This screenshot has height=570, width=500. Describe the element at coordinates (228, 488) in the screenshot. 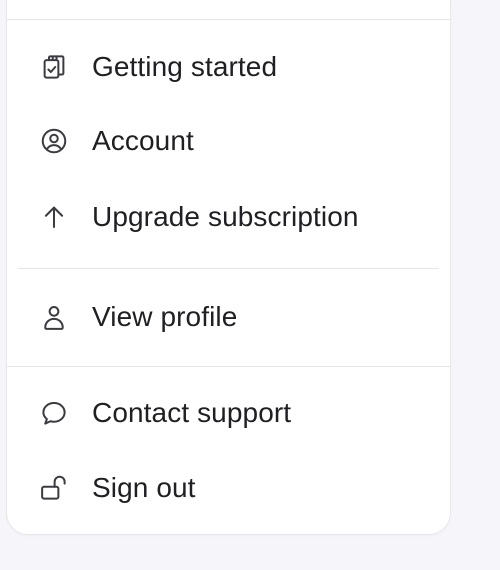

I see `menu-item-sign-out: Sign out` at that location.